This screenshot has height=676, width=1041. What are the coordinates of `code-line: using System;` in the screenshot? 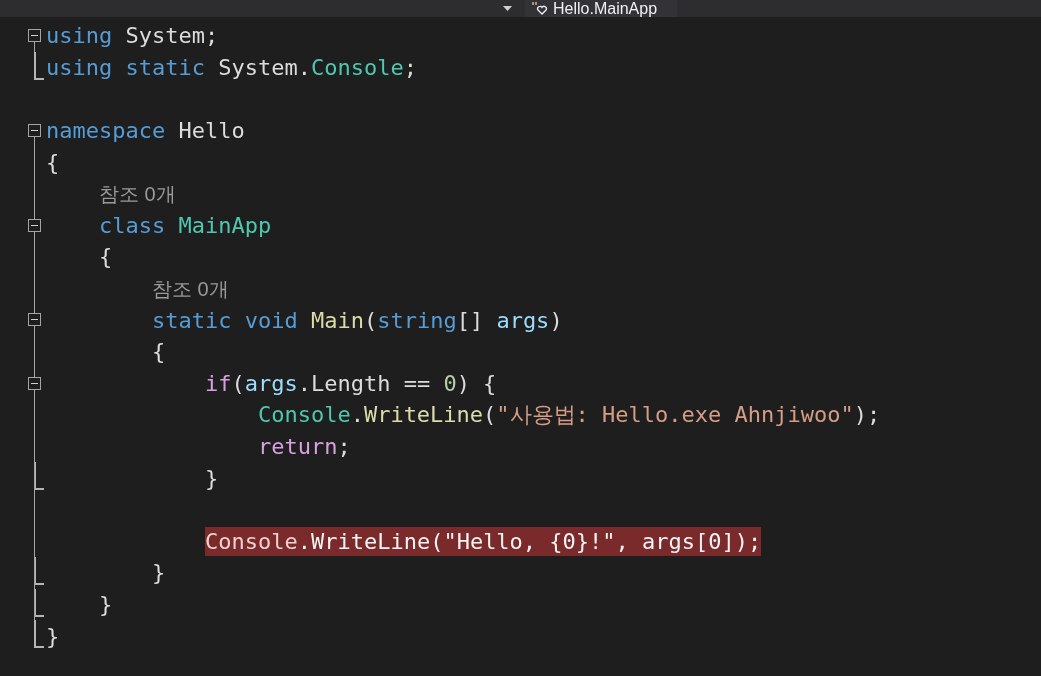 It's located at (132, 36).